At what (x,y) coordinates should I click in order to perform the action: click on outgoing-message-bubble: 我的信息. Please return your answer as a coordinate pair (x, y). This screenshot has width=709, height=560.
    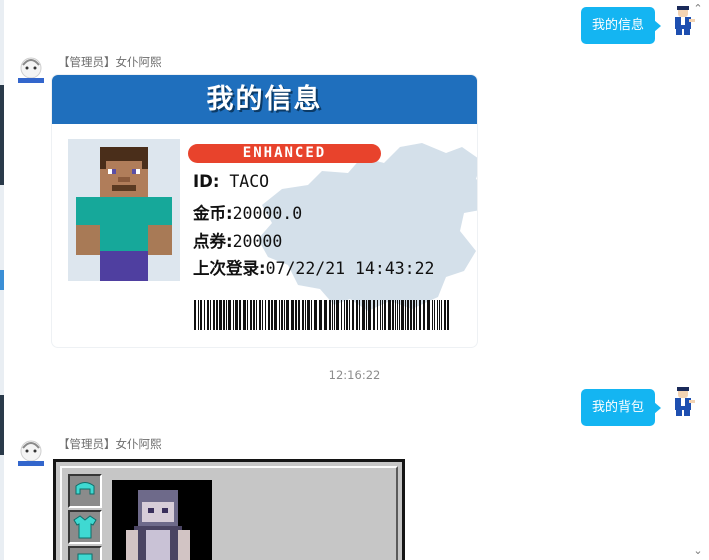
    Looking at the image, I should click on (621, 25).